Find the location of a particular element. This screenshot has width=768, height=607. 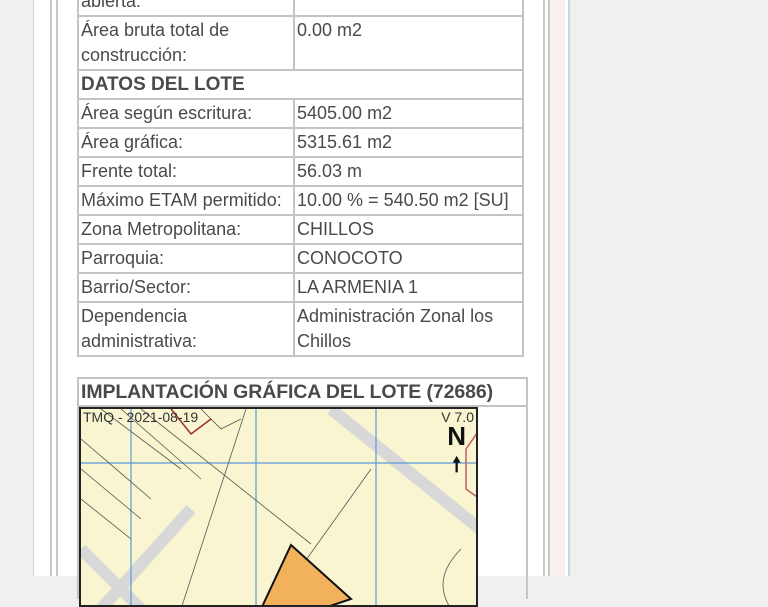

map-title: IMPLANTACIÓN GRÁFICA DEL LOTE (72686) is located at coordinates (302, 393).